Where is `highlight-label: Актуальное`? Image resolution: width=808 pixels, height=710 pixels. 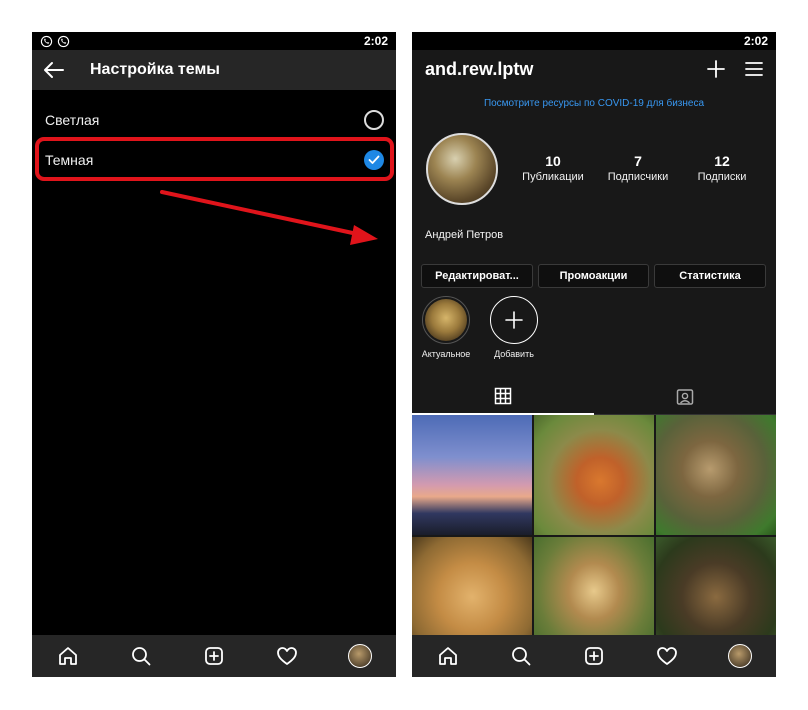
highlight-label: Актуальное is located at coordinates (446, 354).